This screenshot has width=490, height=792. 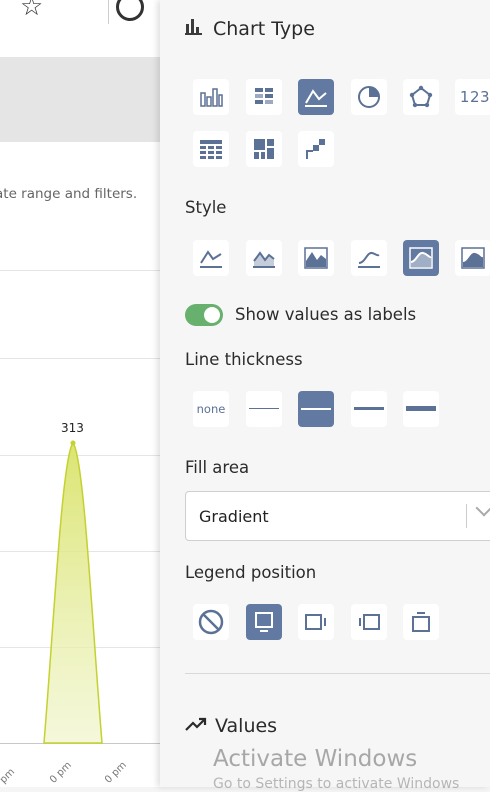 I want to click on treemap-icon, so click(x=264, y=149).